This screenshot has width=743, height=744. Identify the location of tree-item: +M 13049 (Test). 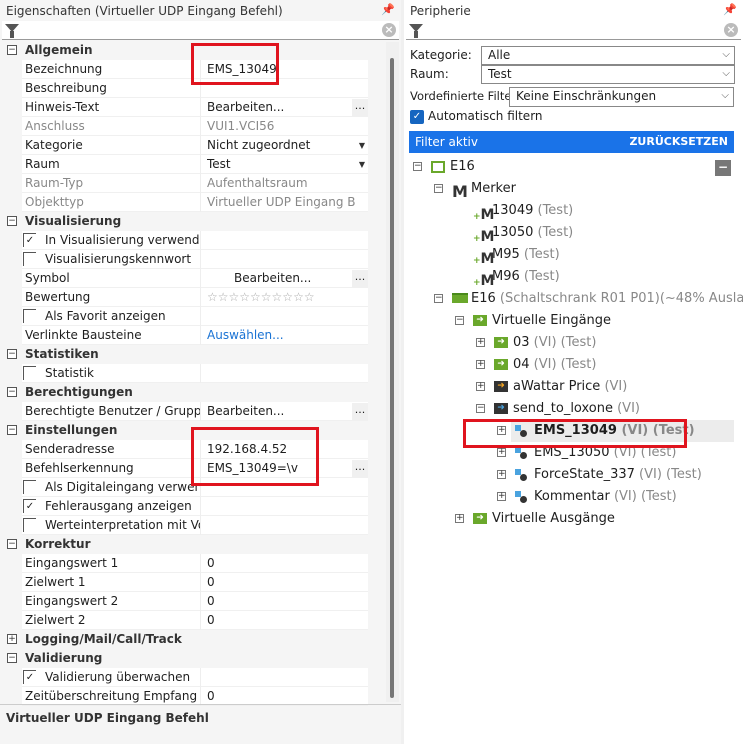
(569, 211).